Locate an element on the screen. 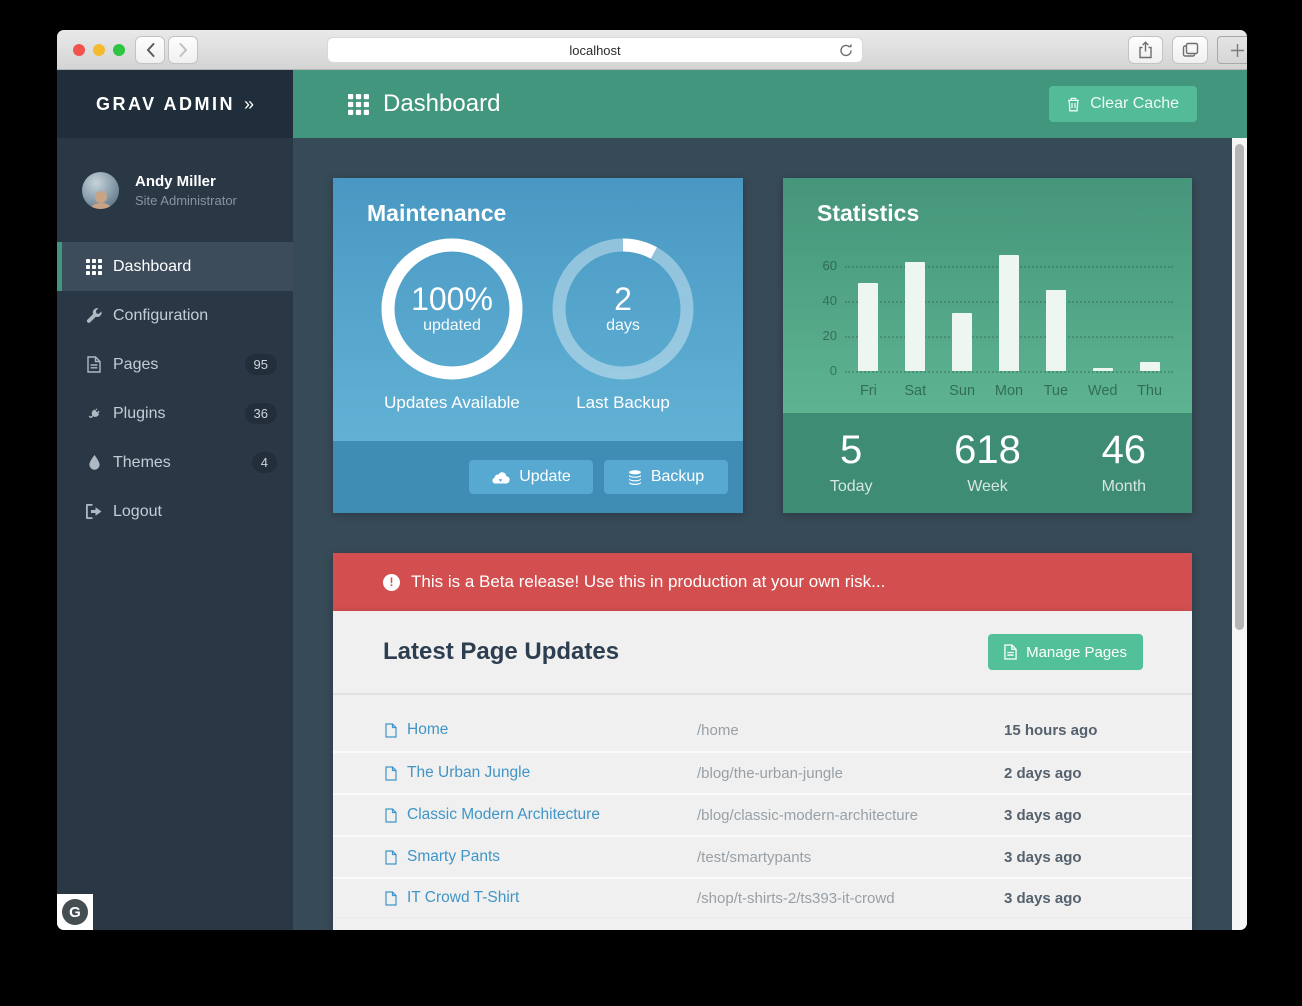 This screenshot has height=1006, width=1302. page-path: /blog/classic-modern-architecture is located at coordinates (807, 815).